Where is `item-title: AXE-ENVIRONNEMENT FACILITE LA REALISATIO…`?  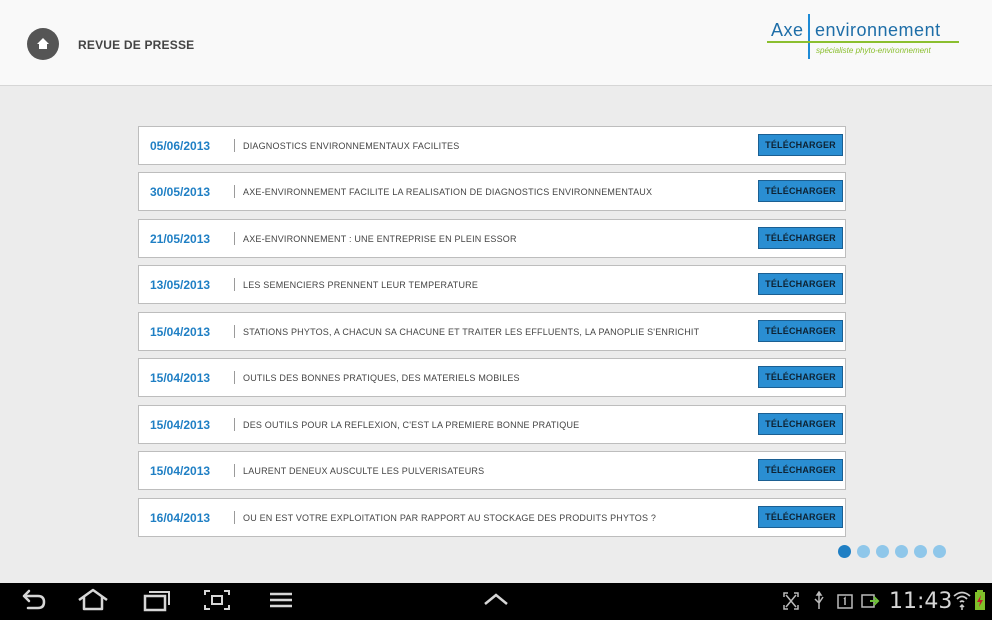 item-title: AXE-ENVIRONNEMENT FACILITE LA REALISATIO… is located at coordinates (448, 192).